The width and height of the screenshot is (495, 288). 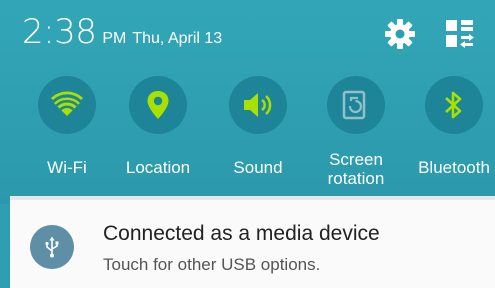 What do you see at coordinates (67, 167) in the screenshot?
I see `toggle-label-wifi: Wi-Fi` at bounding box center [67, 167].